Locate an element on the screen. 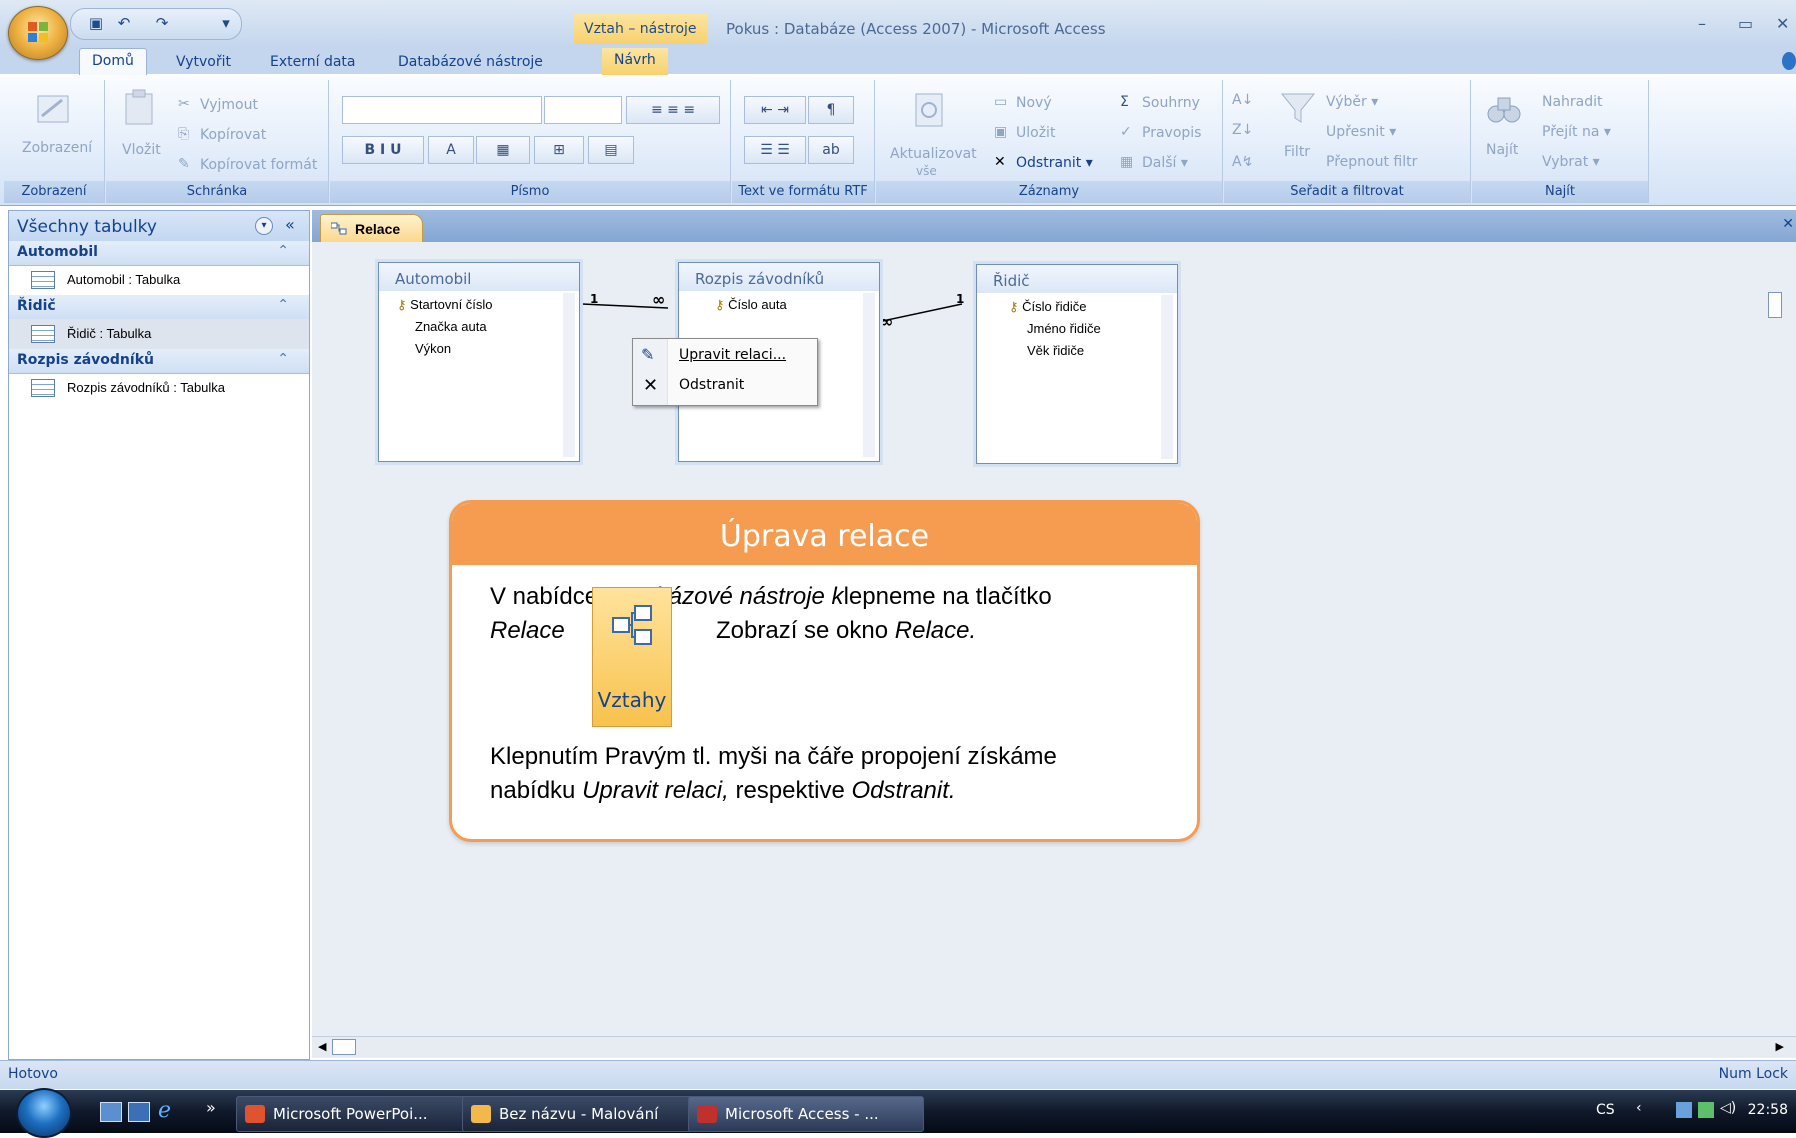 The height and width of the screenshot is (1138, 1796). close-icon: ✕ is located at coordinates (1782, 23).